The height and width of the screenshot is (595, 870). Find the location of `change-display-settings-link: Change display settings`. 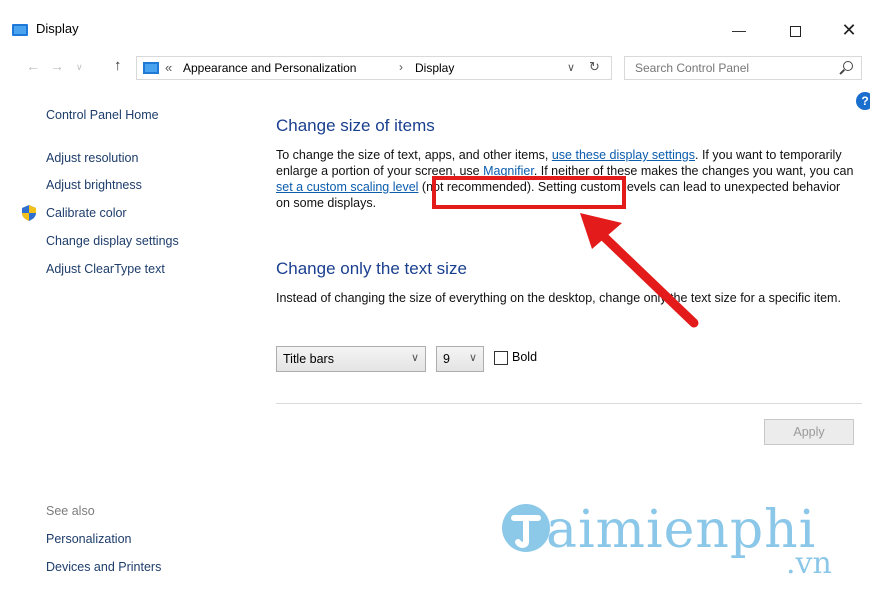

change-display-settings-link: Change display settings is located at coordinates (112, 241).